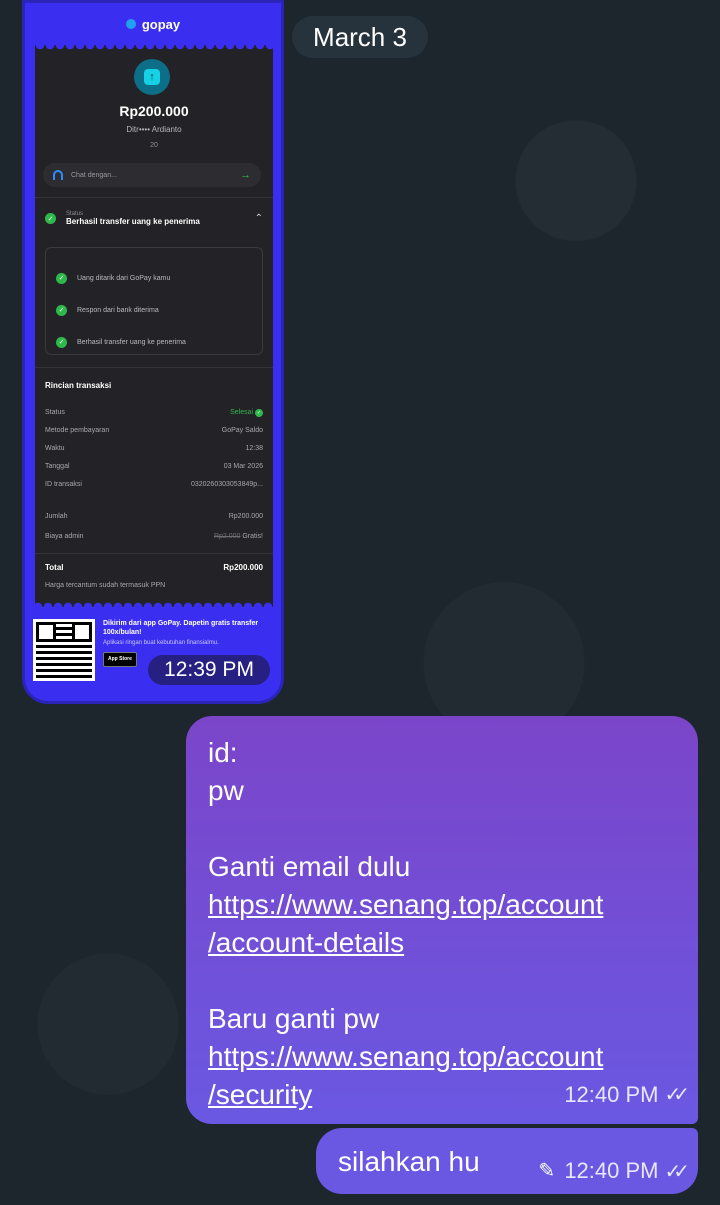 This screenshot has height=1205, width=720. Describe the element at coordinates (152, 77) in the screenshot. I see `transfer-arrow-icon: ↑` at that location.